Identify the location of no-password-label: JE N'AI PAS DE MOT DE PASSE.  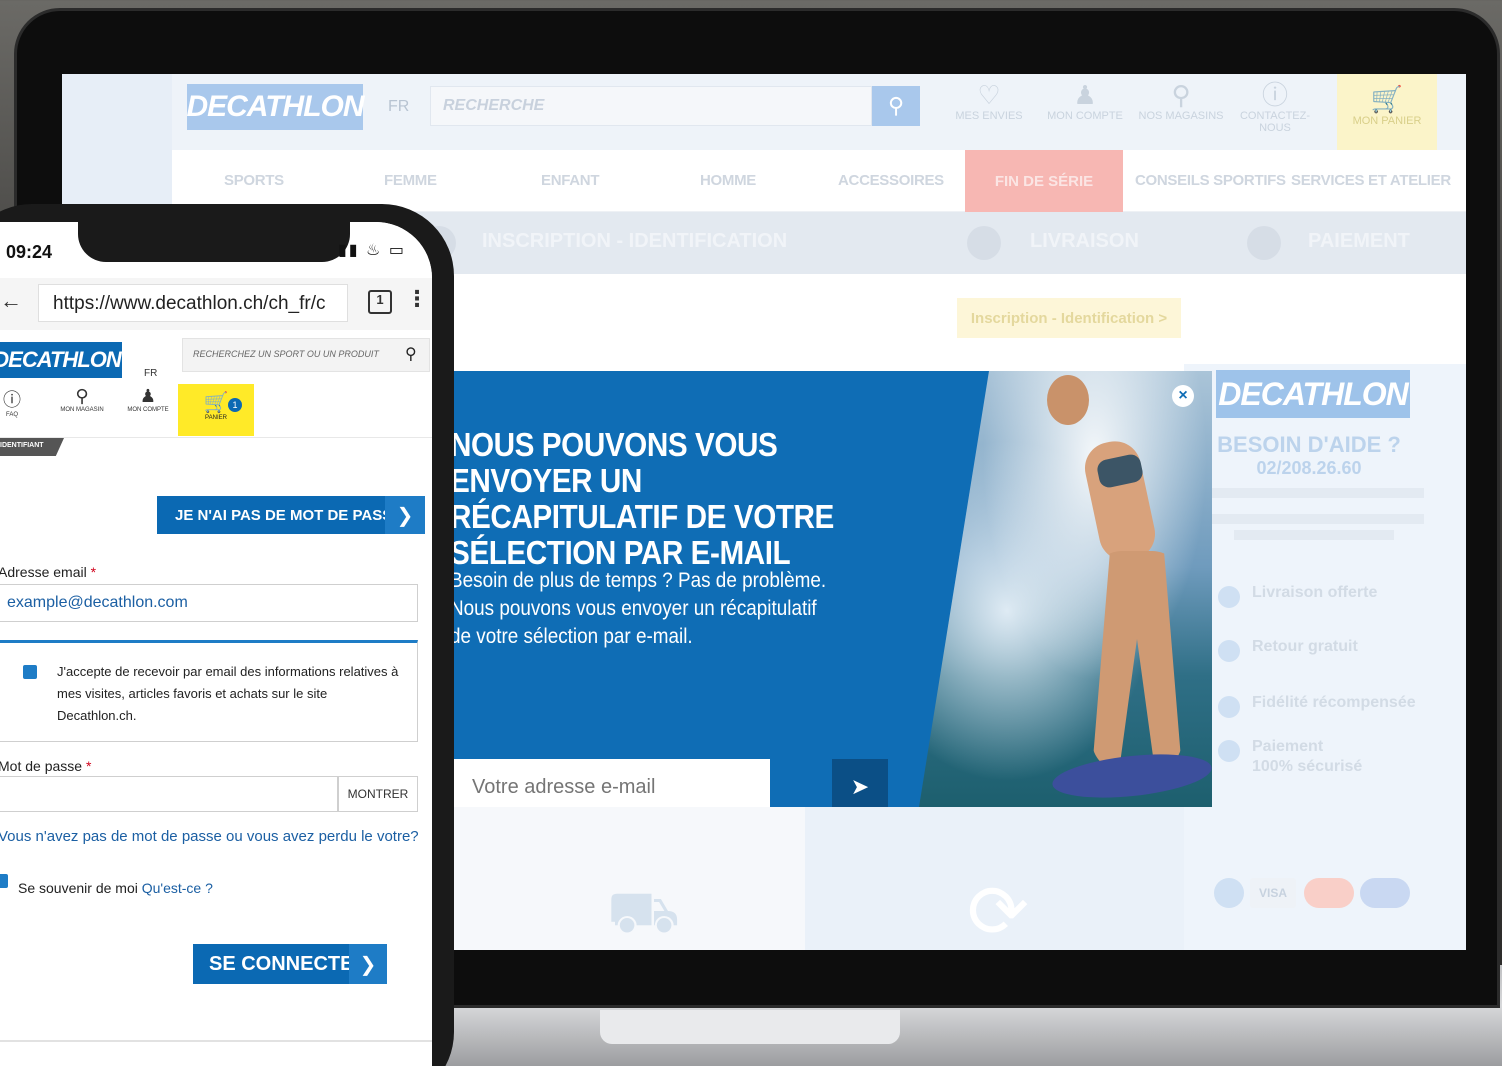
(289, 515).